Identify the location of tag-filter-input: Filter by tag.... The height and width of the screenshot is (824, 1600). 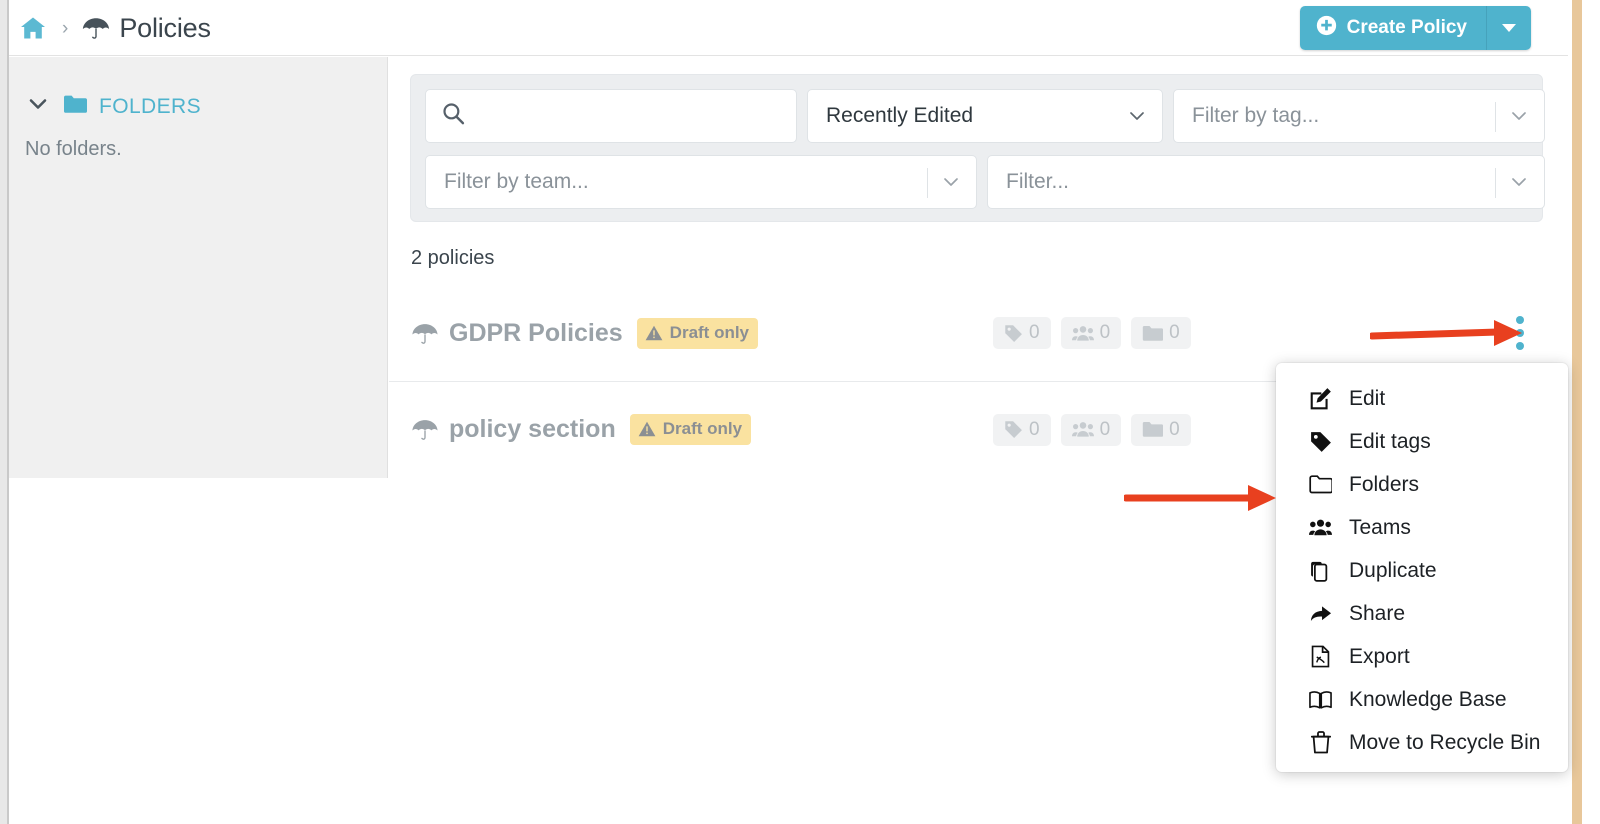
(1359, 116).